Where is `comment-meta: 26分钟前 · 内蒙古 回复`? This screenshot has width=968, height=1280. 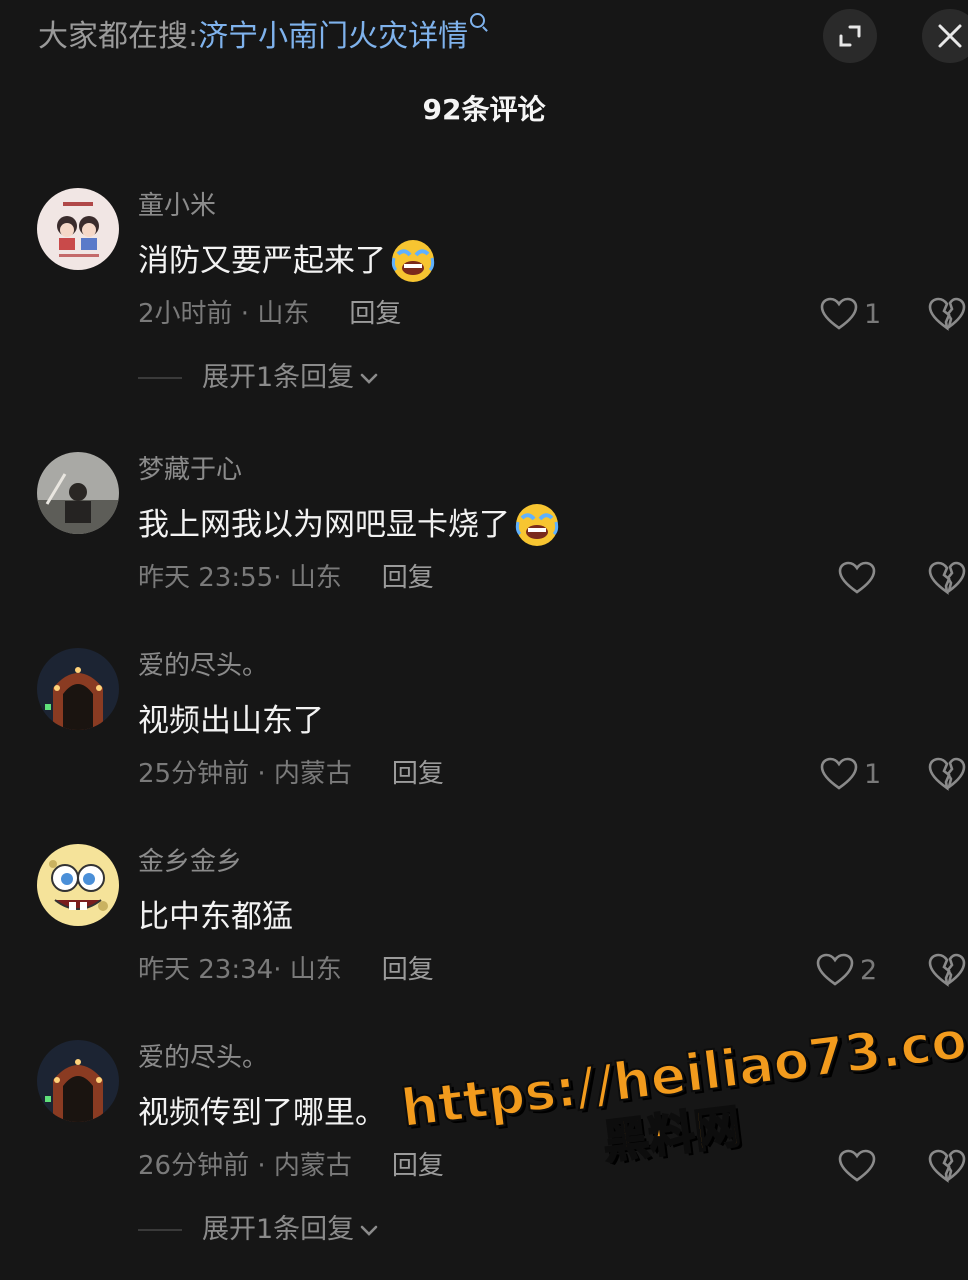 comment-meta: 26分钟前 · 内蒙古 回复 is located at coordinates (291, 1166).